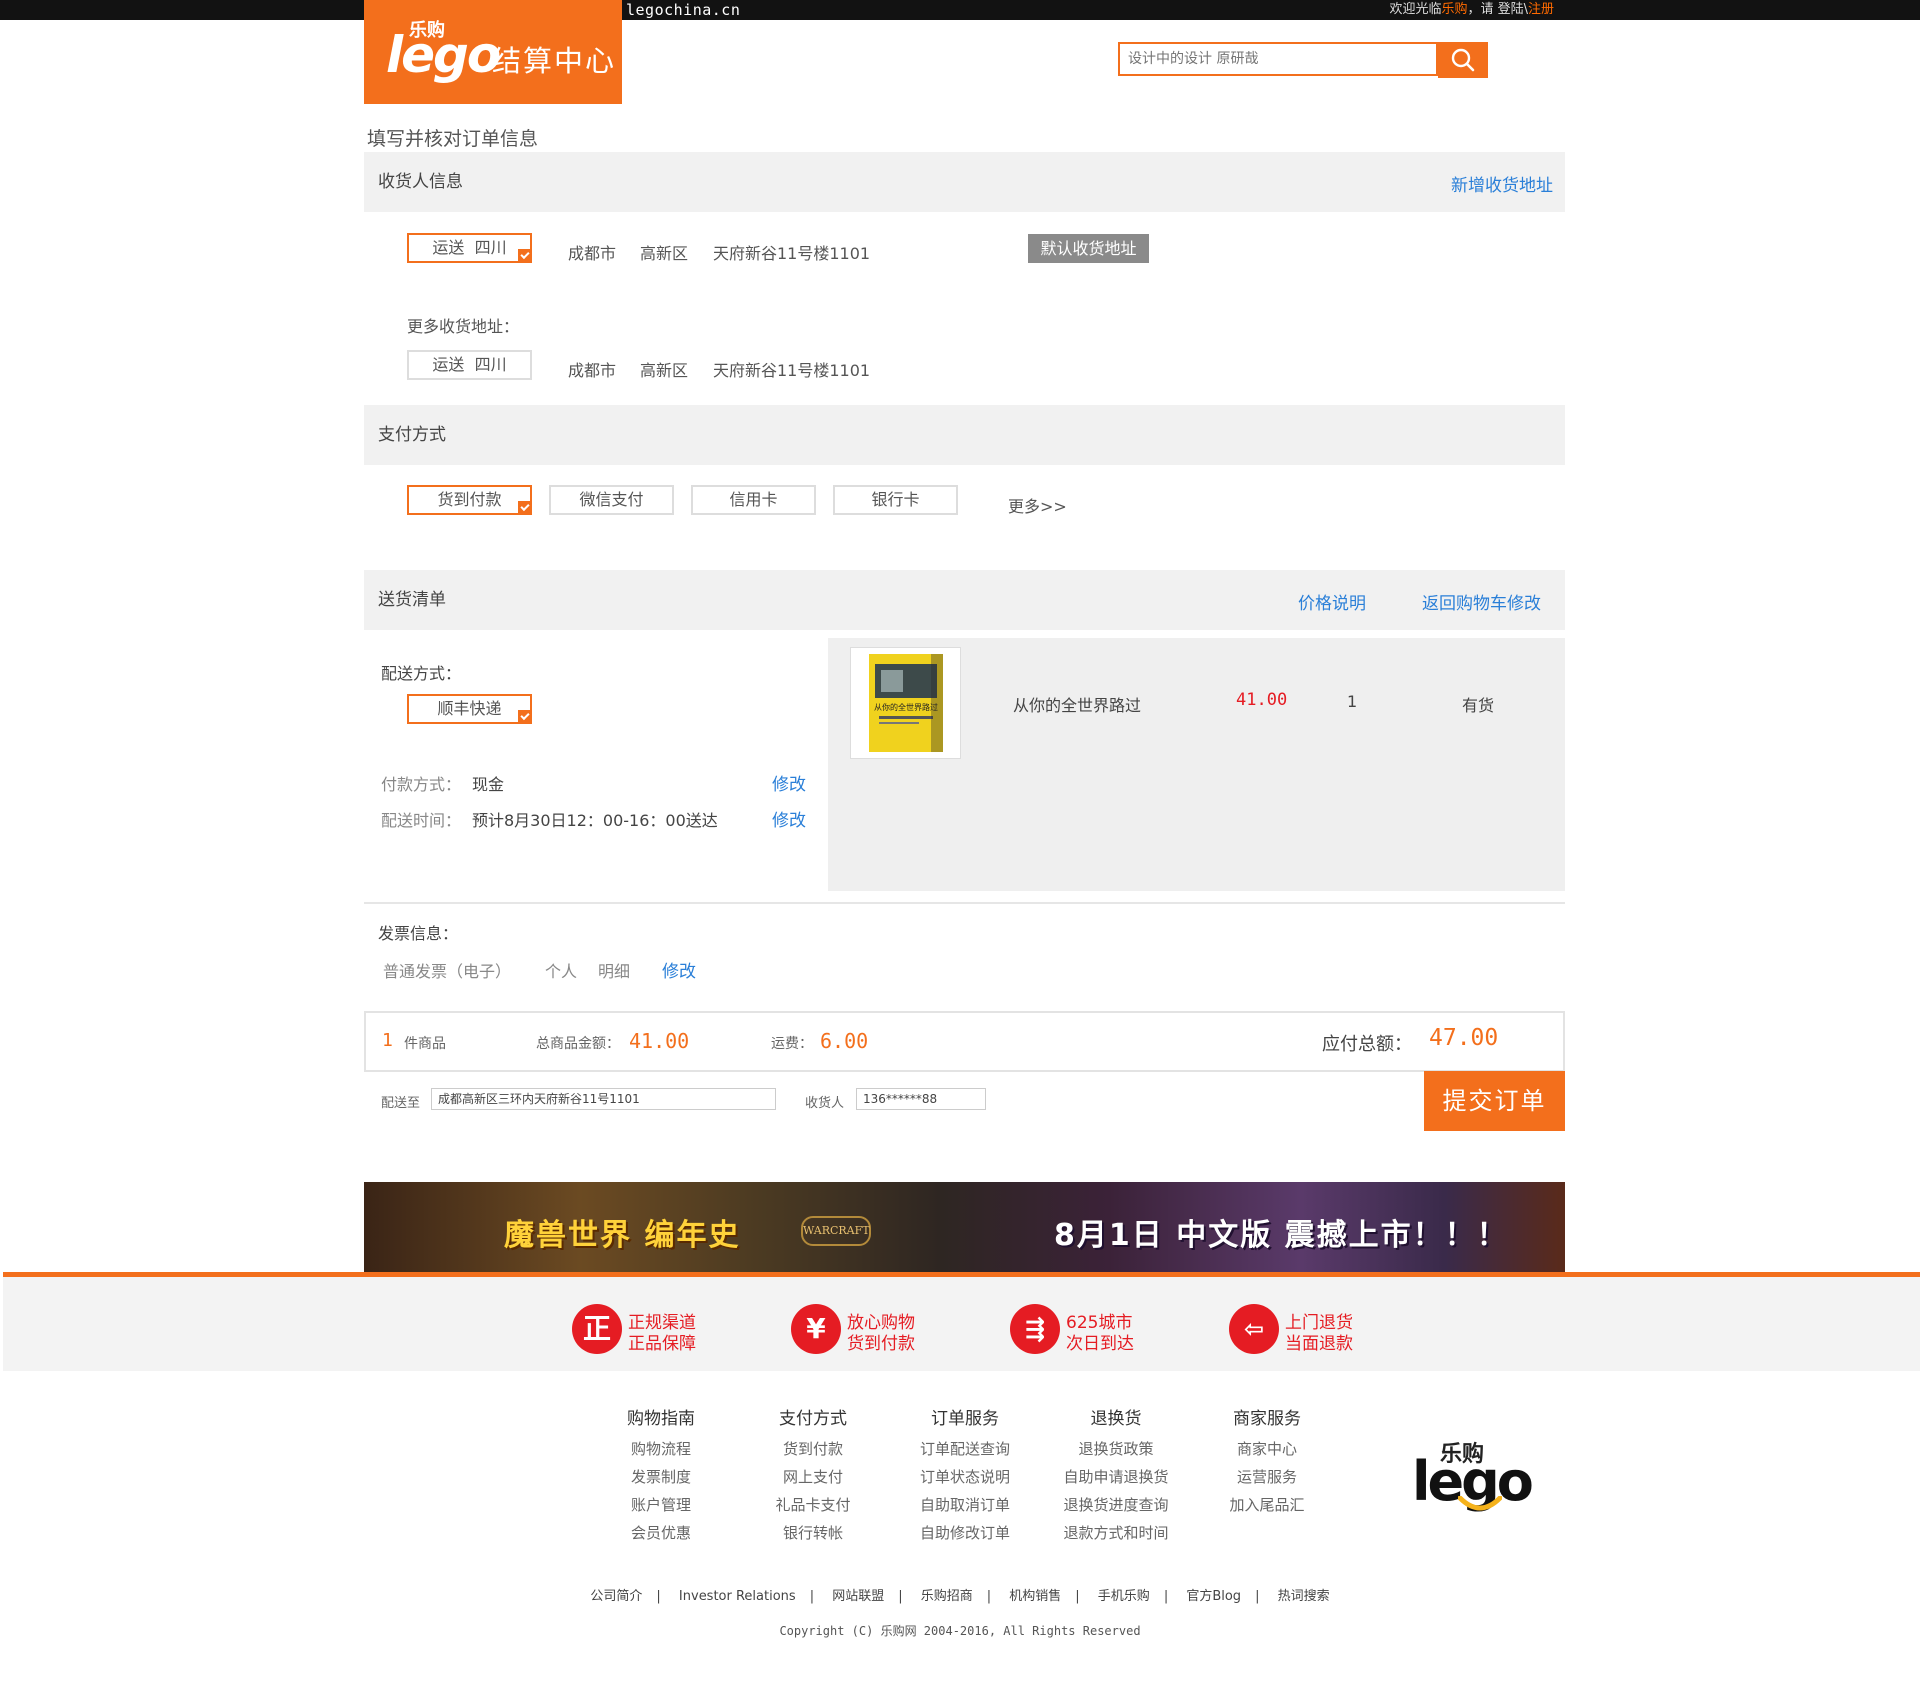 This screenshot has width=1920, height=1708. What do you see at coordinates (825, 1103) in the screenshot?
I see `receiver-label: 收货人` at bounding box center [825, 1103].